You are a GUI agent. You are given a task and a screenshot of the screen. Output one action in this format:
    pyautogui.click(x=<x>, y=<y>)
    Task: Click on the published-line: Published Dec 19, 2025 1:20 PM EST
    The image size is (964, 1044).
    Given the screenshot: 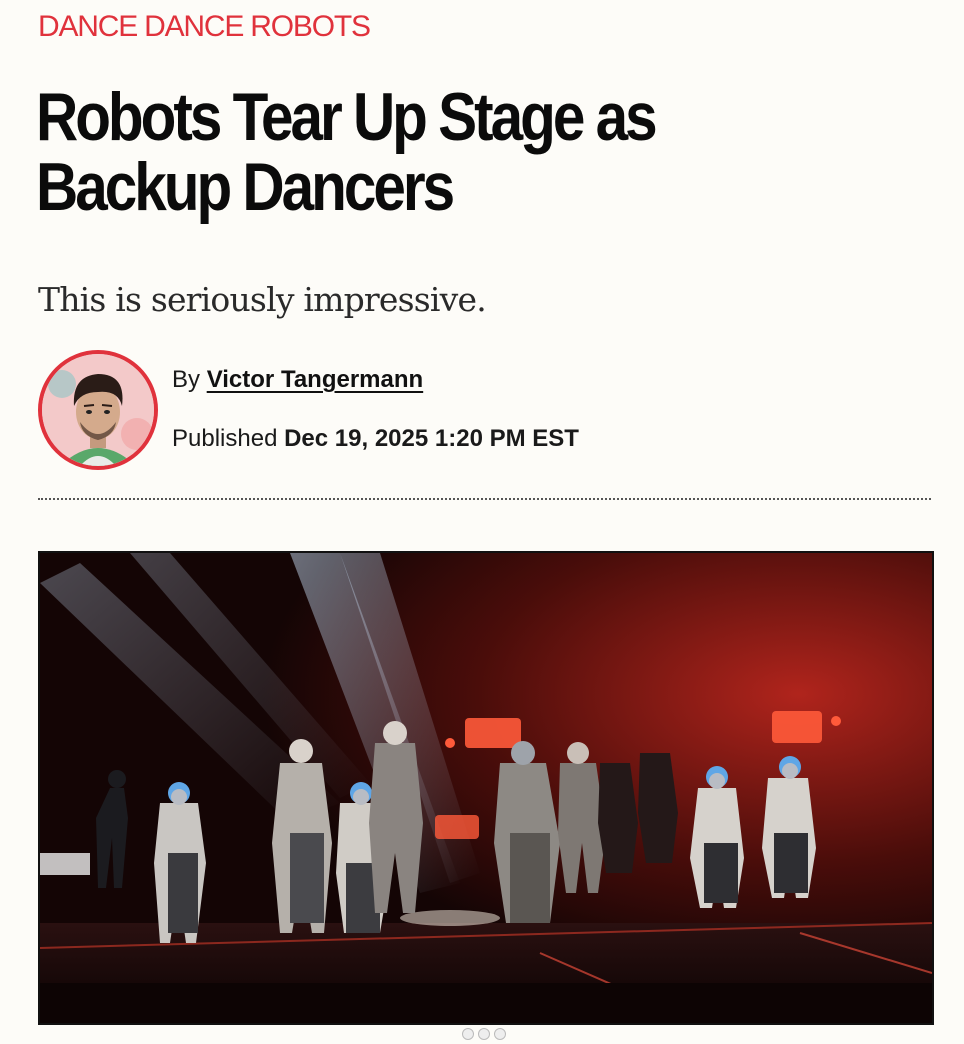 What is the action you would take?
    pyautogui.click(x=375, y=439)
    